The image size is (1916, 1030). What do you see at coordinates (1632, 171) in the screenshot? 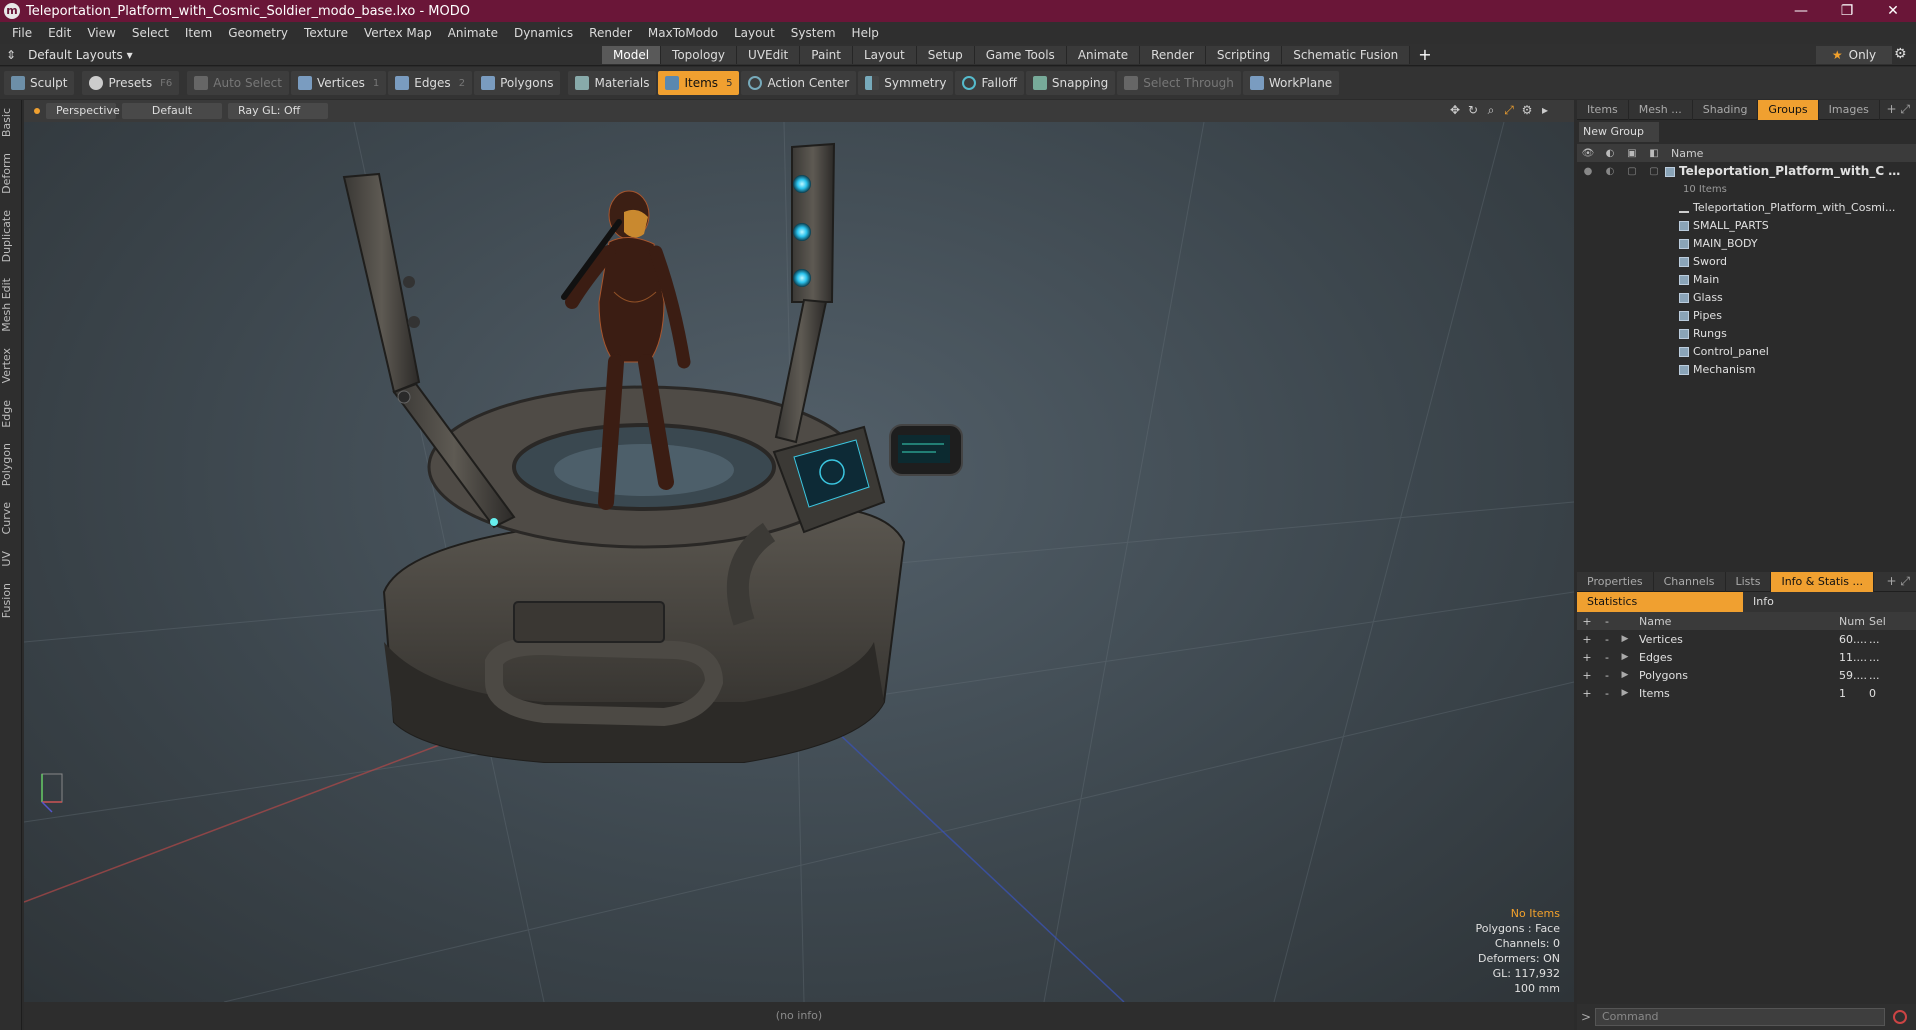
I see `lock-icon: ▢` at bounding box center [1632, 171].